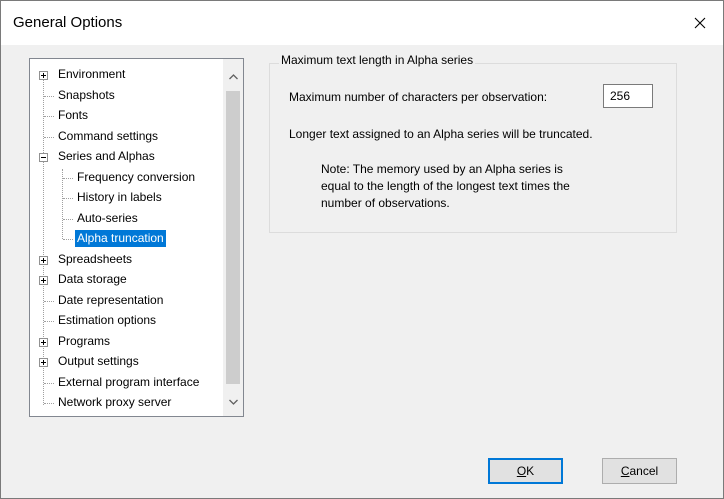 The width and height of the screenshot is (724, 499). I want to click on tree-item-history-in-labels: History in labels, so click(126, 198).